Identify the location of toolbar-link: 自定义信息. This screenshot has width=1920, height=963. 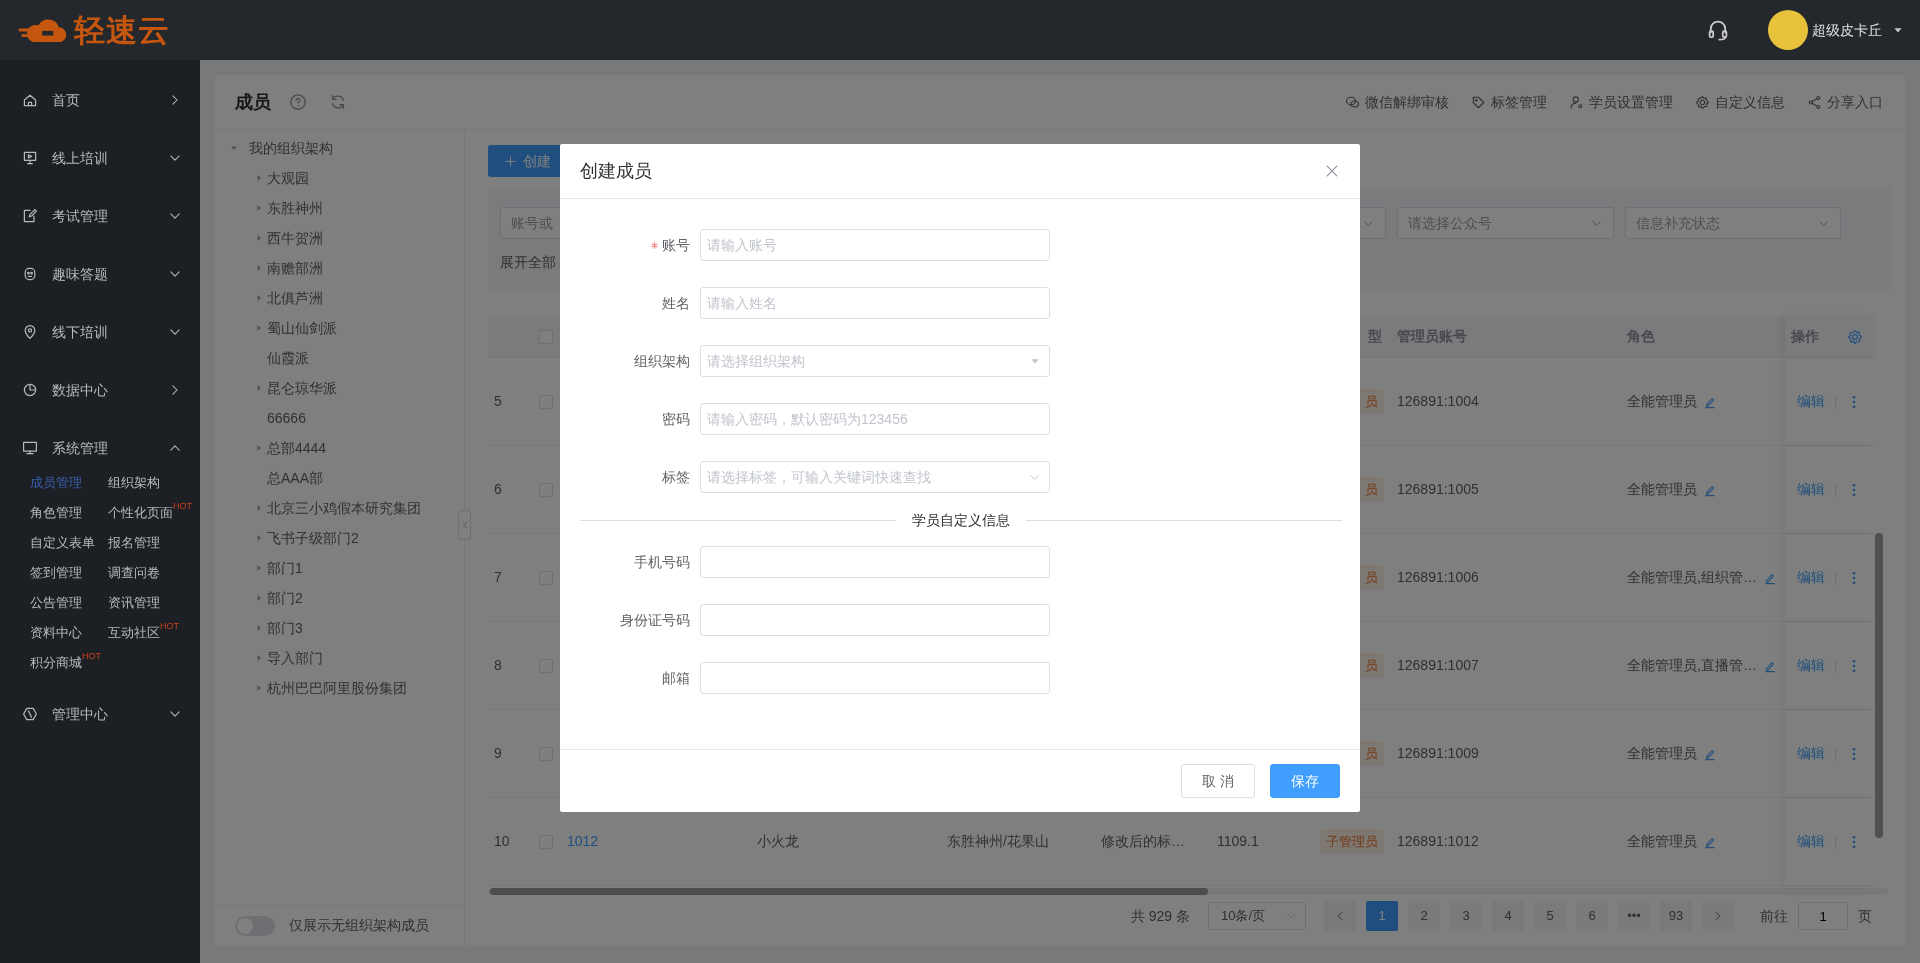
(1750, 102).